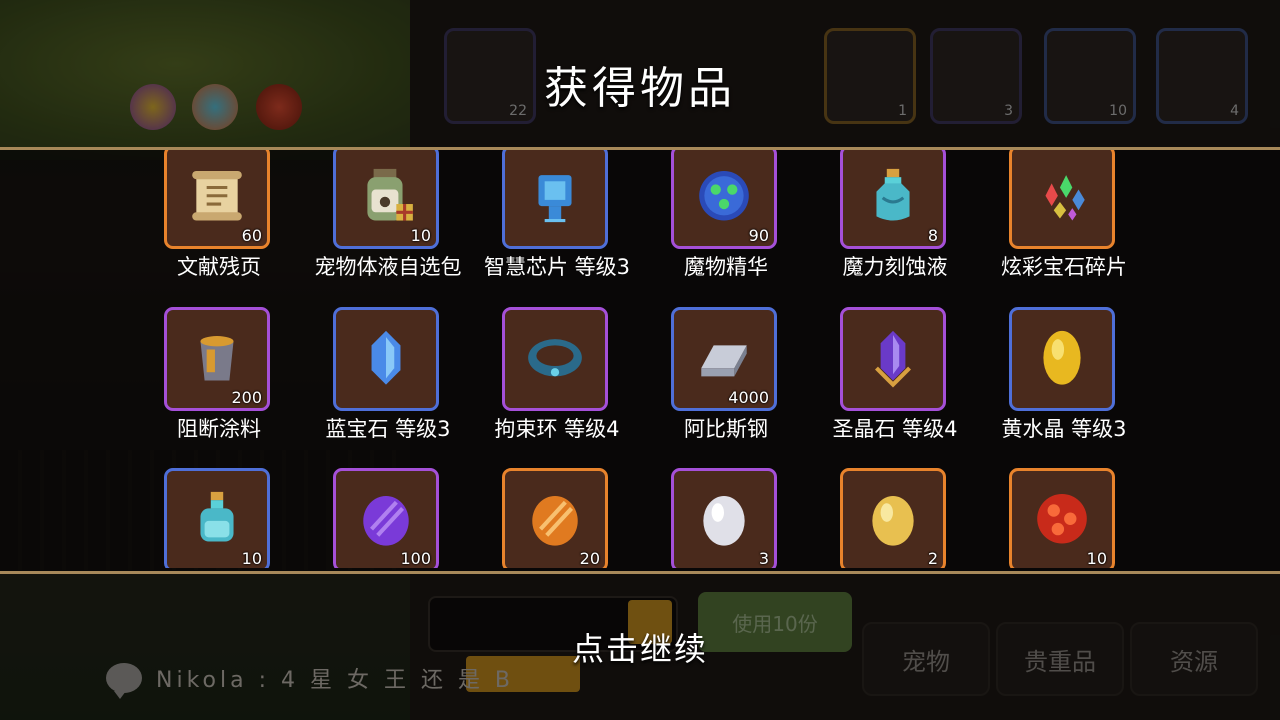 This screenshot has width=1280, height=720. I want to click on reward-item: 100, so click(388, 518).